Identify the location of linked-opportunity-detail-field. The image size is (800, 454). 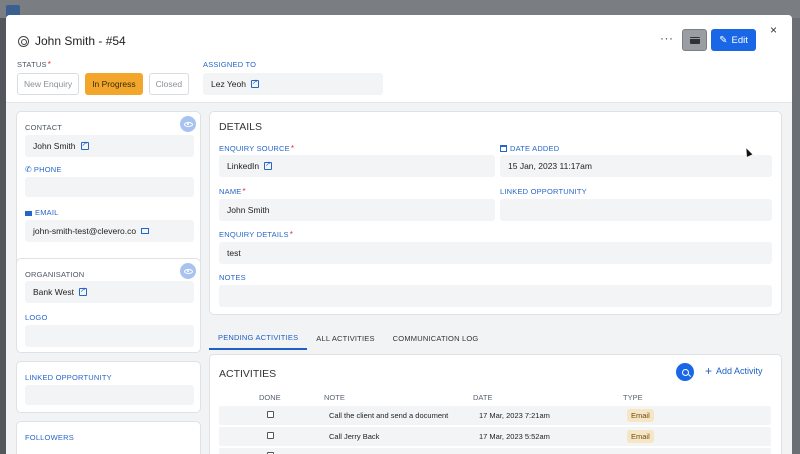
(636, 210).